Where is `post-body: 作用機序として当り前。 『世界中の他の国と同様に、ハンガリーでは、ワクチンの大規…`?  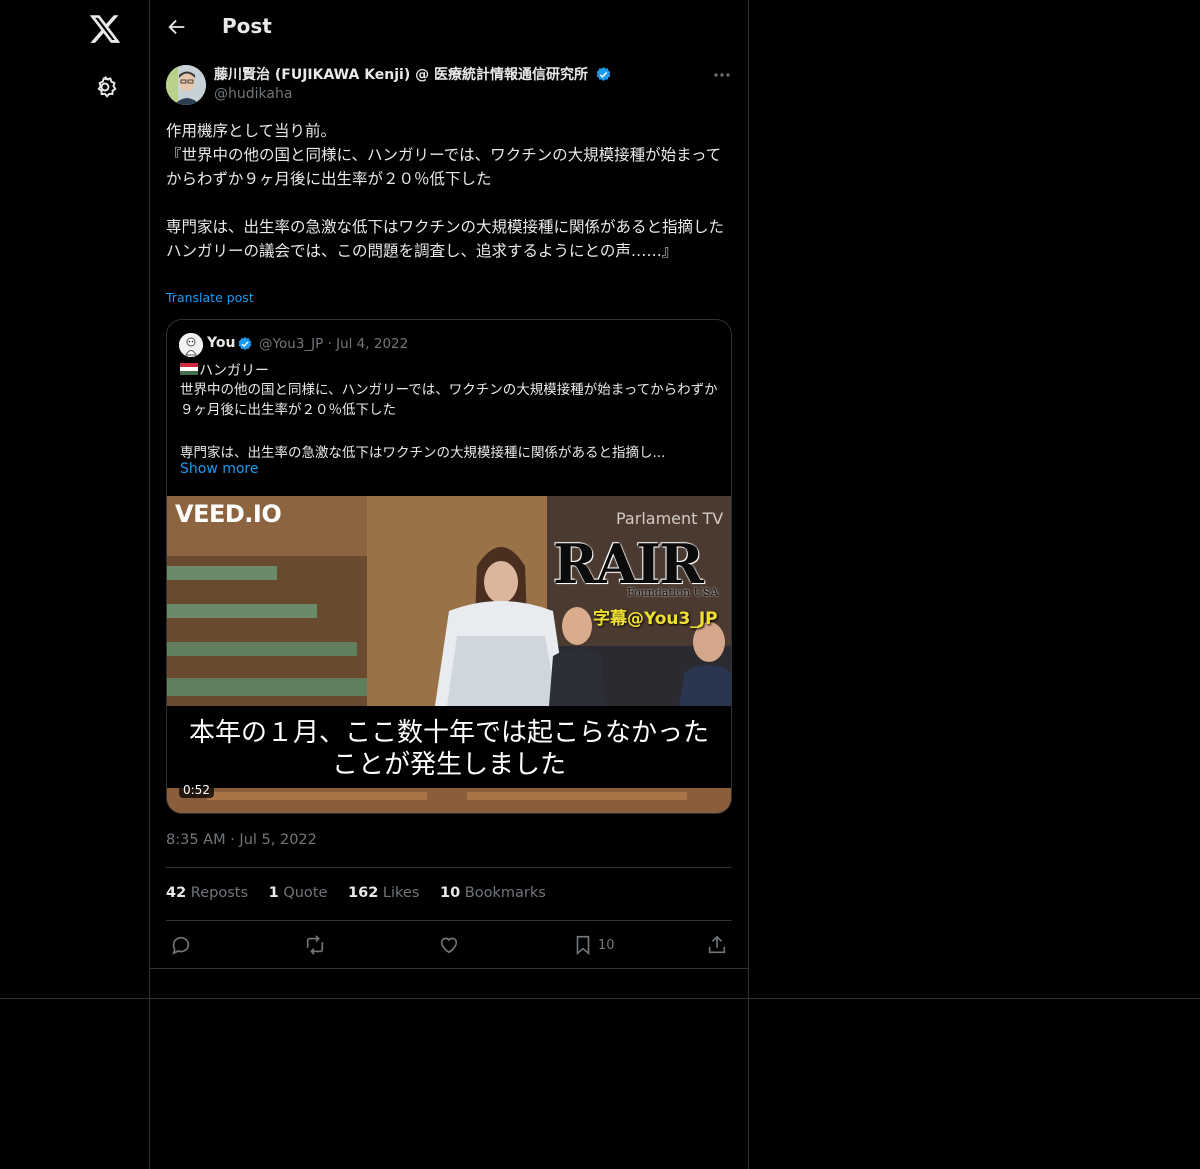 post-body: 作用機序として当り前。 『世界中の他の国と同様に、ハンガリーでは、ワクチンの大規… is located at coordinates (445, 191).